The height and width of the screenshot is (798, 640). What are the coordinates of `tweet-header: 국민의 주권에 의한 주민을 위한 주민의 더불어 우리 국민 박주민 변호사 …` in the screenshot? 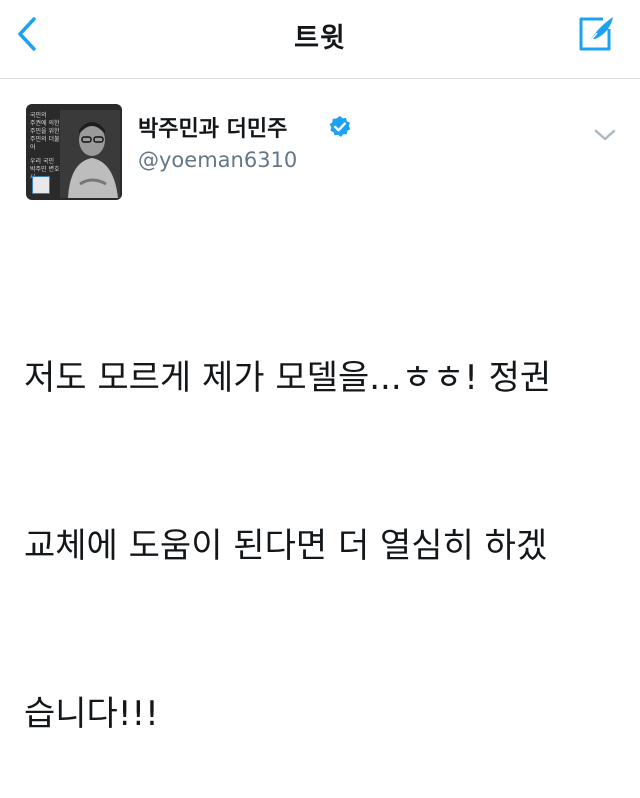 It's located at (320, 151).